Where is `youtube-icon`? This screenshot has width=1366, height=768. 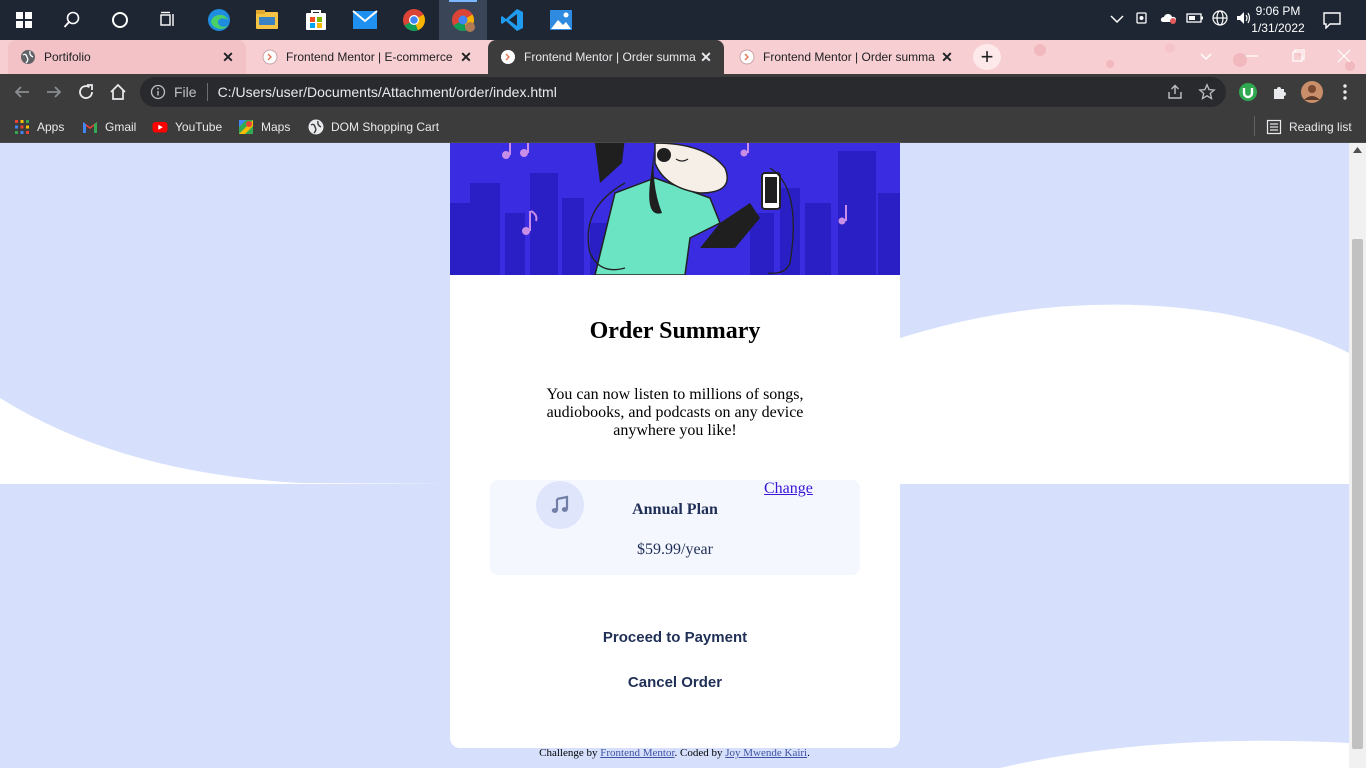 youtube-icon is located at coordinates (160, 127).